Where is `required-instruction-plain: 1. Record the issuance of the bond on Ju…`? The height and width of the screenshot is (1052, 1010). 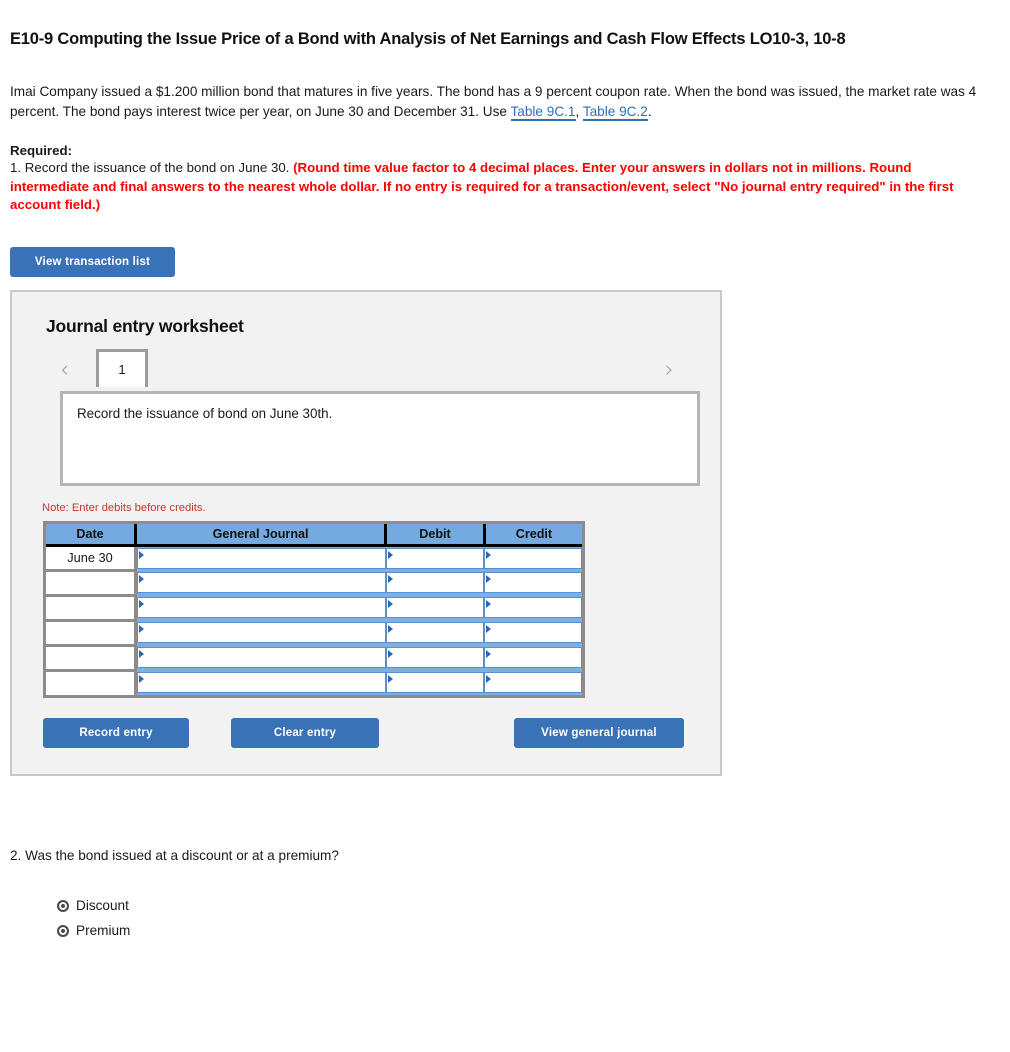 required-instruction-plain: 1. Record the issuance of the bond on Ju… is located at coordinates (152, 167).